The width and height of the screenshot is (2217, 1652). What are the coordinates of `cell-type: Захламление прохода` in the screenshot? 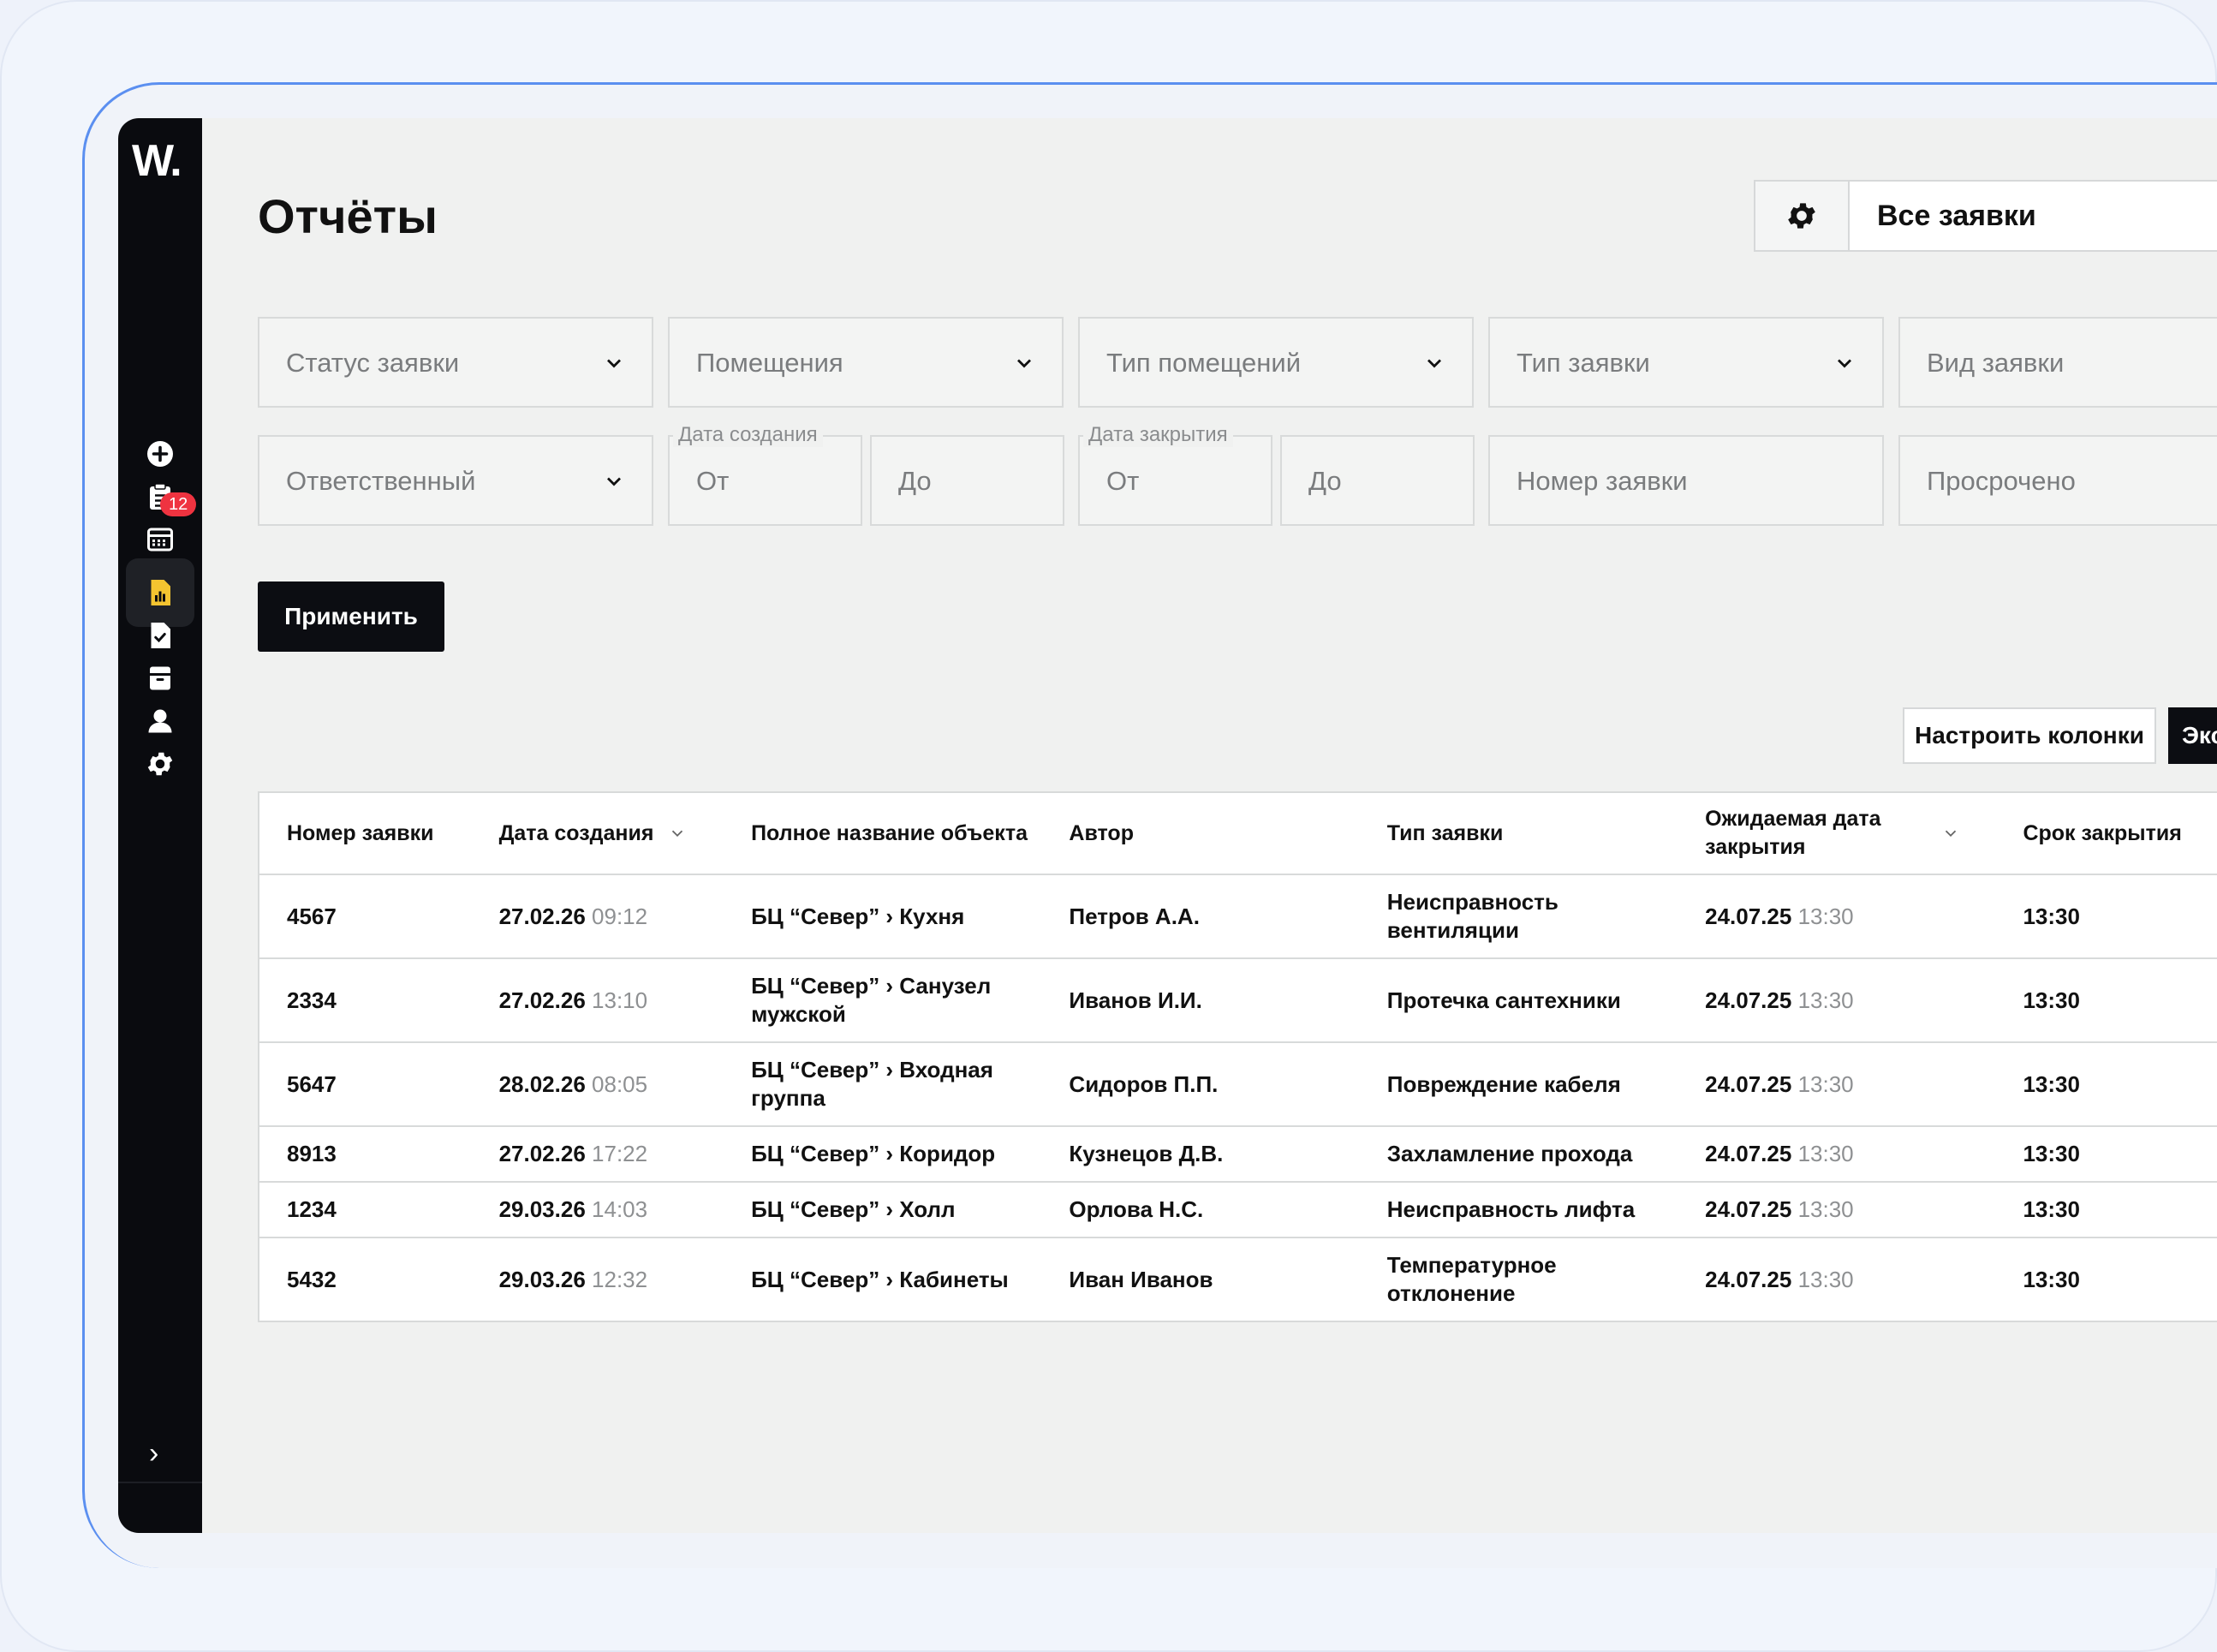 It's located at (1509, 1153).